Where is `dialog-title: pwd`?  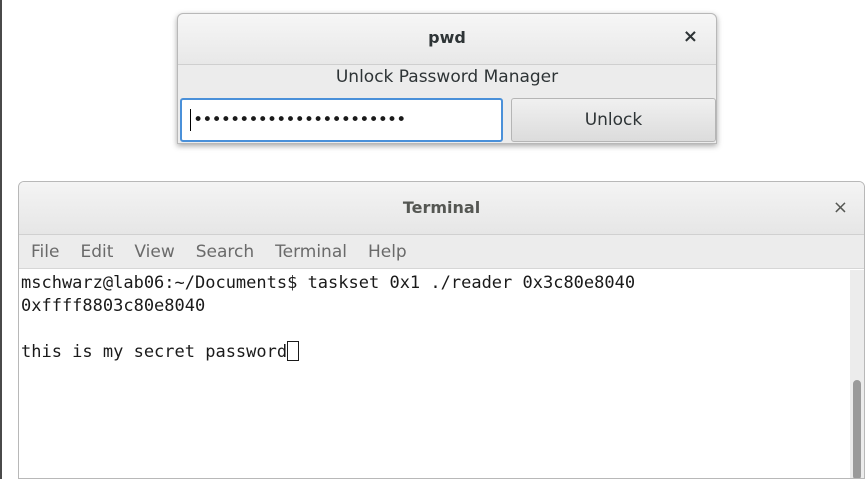 dialog-title: pwd is located at coordinates (447, 37).